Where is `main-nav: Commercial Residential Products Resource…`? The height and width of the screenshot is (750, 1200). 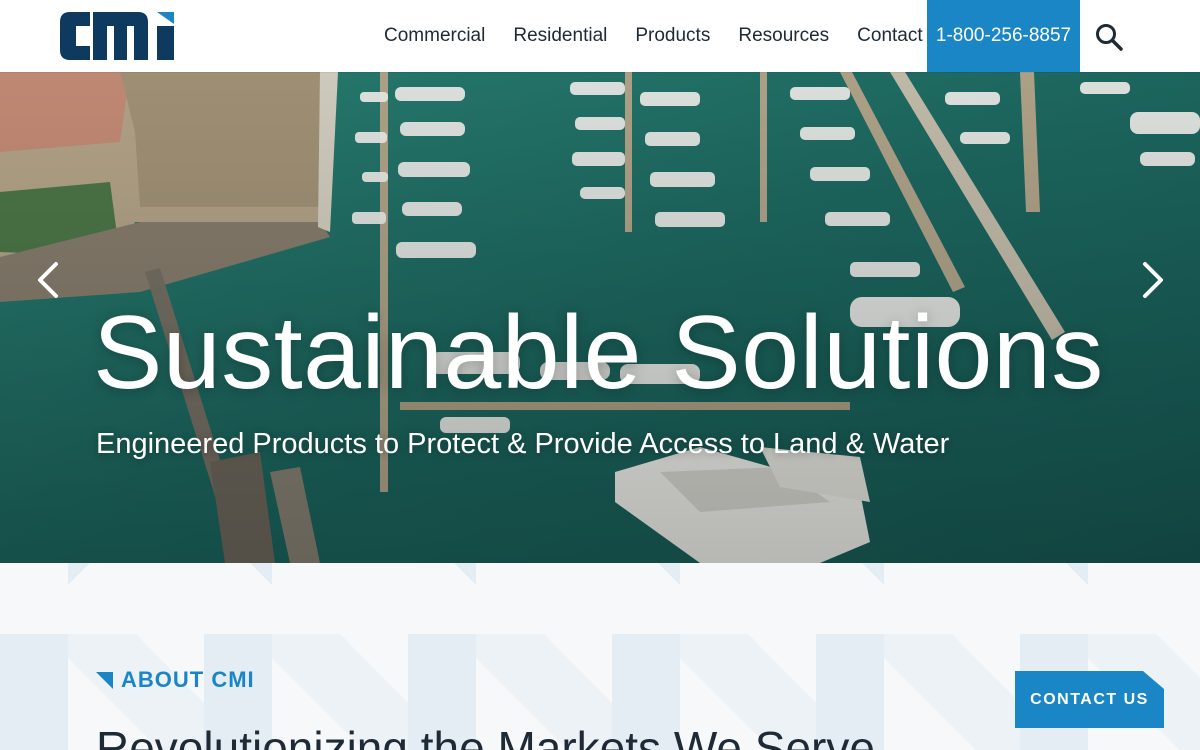 main-nav: Commercial Residential Products Resource… is located at coordinates (653, 36).